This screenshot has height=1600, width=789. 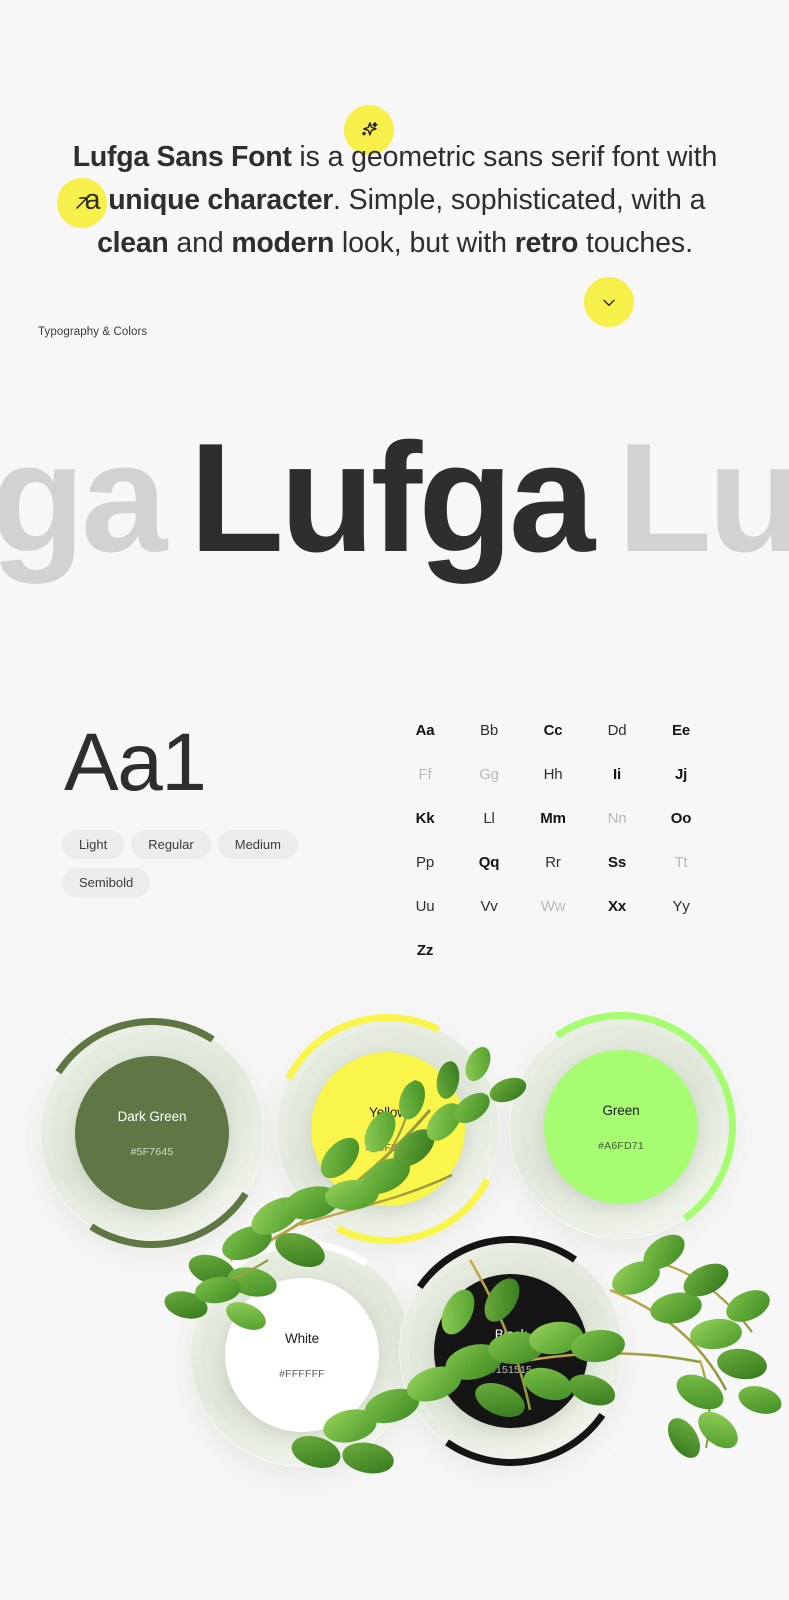 What do you see at coordinates (681, 774) in the screenshot?
I see `glyph-j: Jj` at bounding box center [681, 774].